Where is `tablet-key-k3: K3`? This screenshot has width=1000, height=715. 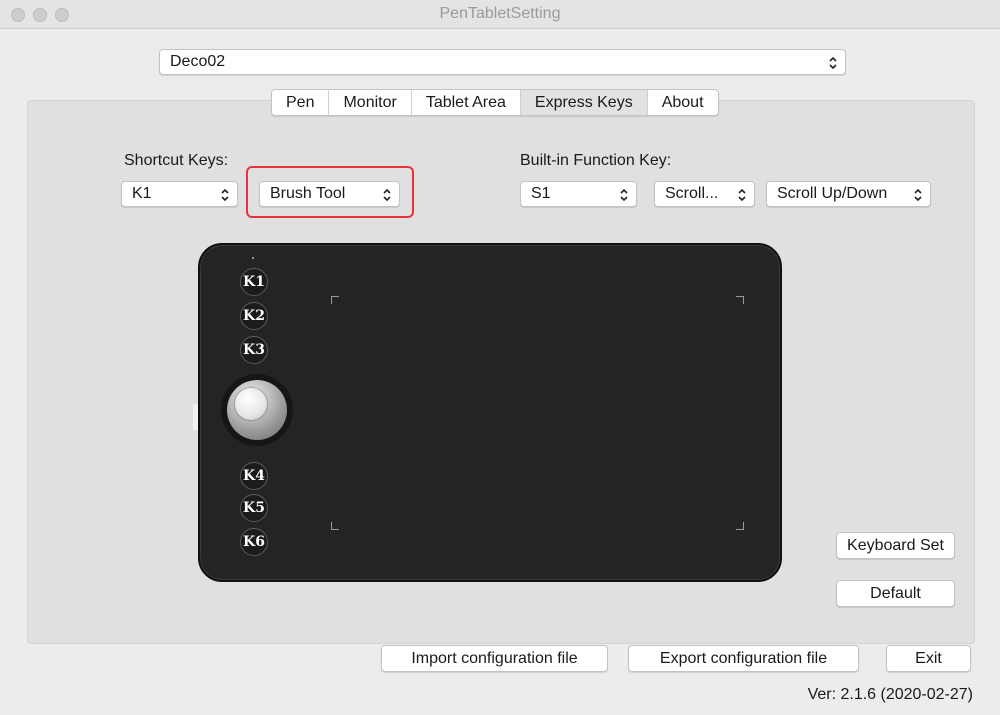 tablet-key-k3: K3 is located at coordinates (254, 350).